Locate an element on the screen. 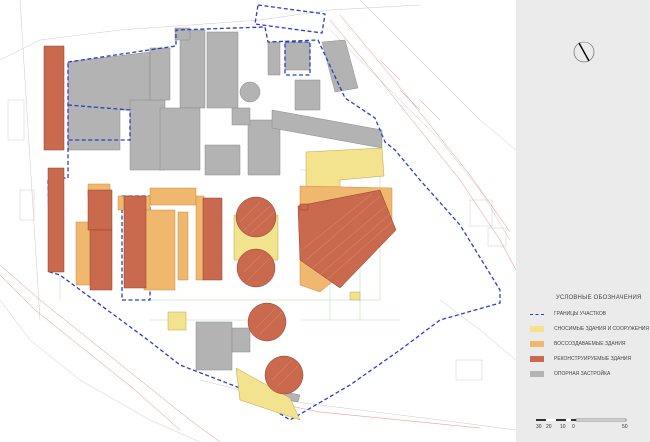 The width and height of the screenshot is (650, 442). legend-label: ОПОРНАЯ ЗАСТРОЙКА is located at coordinates (582, 374).